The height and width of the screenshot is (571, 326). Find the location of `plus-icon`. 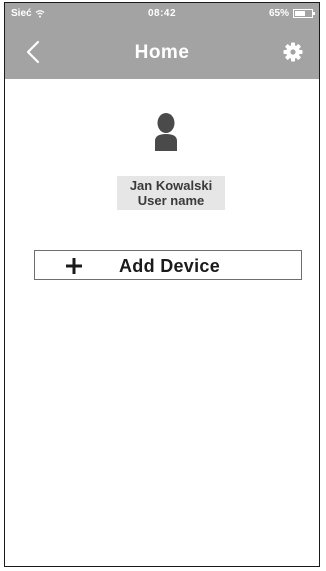

plus-icon is located at coordinates (74, 266).